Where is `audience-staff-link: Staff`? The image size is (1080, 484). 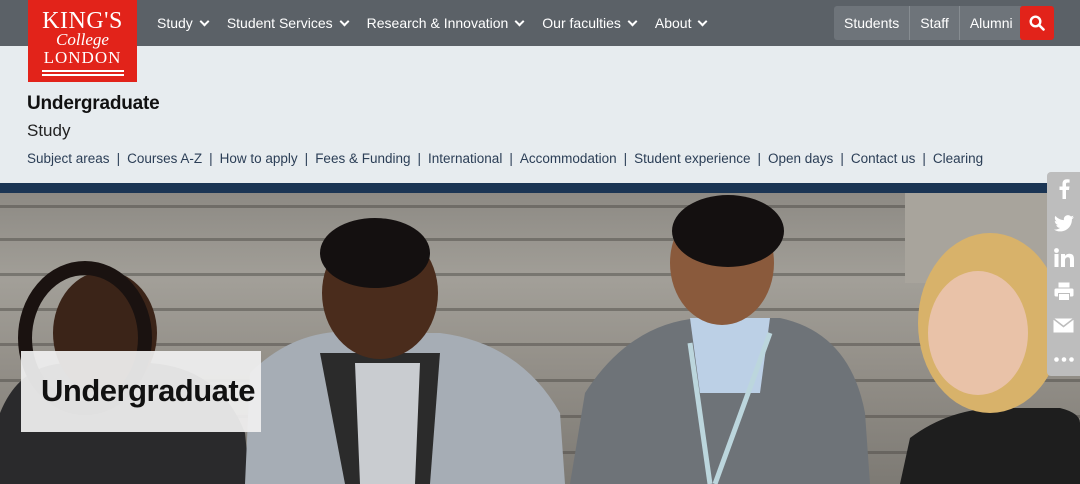 audience-staff-link: Staff is located at coordinates (934, 23).